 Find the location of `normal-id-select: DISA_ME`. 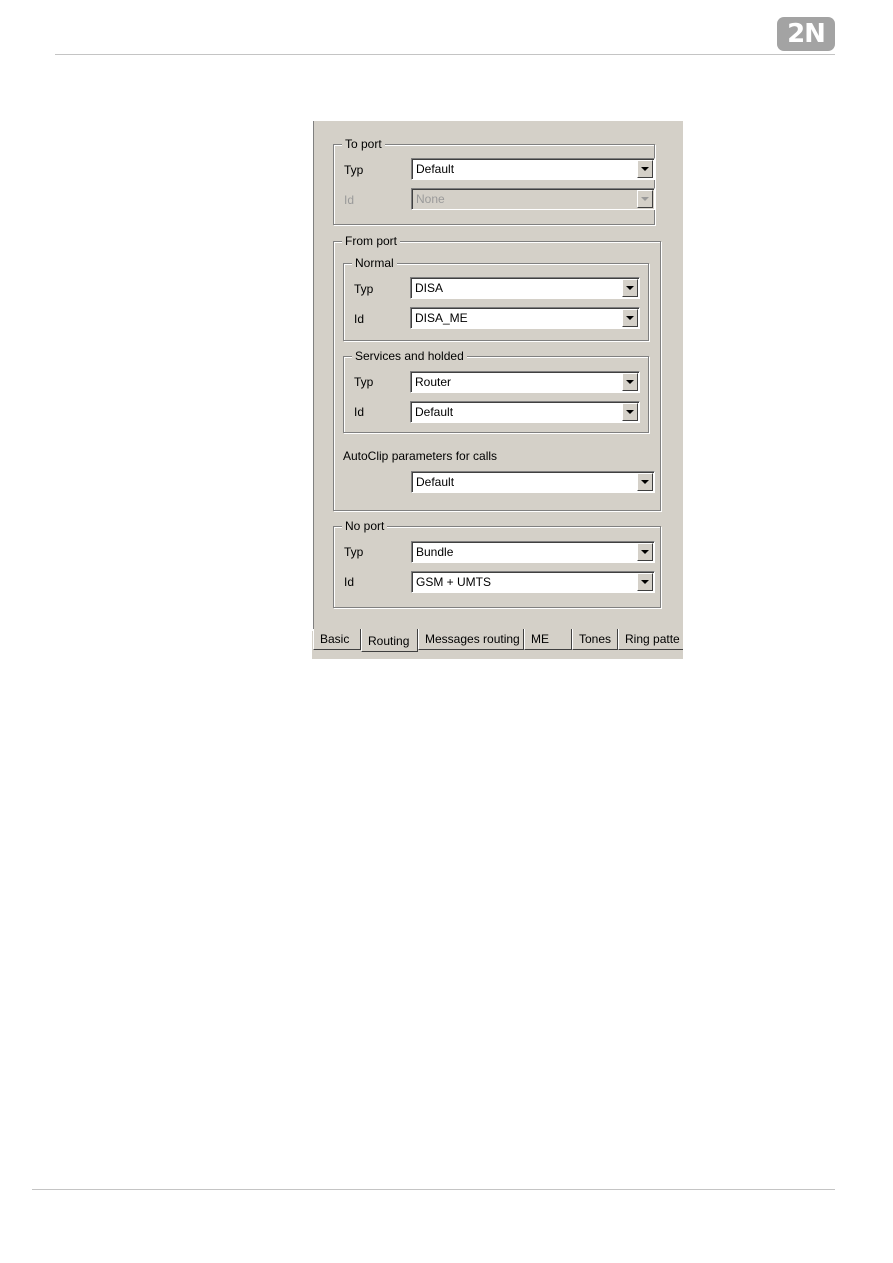

normal-id-select: DISA_ME is located at coordinates (525, 318).